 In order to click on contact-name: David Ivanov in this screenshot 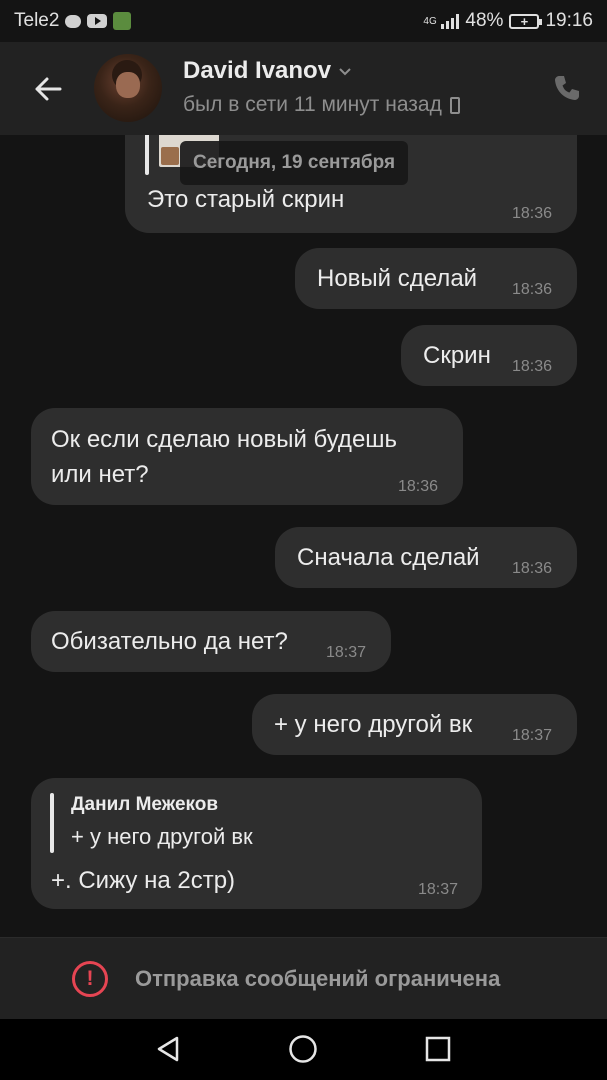, I will do `click(257, 70)`.